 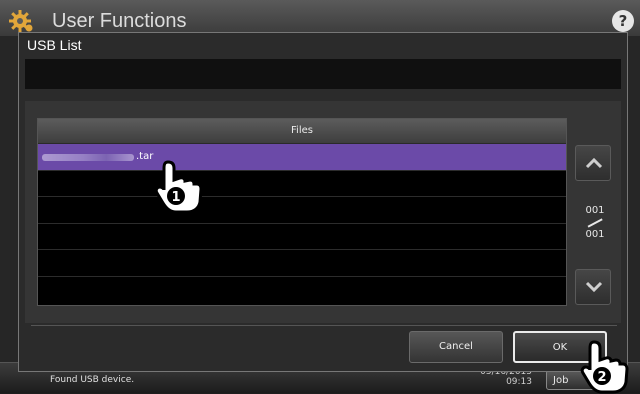 What do you see at coordinates (561, 380) in the screenshot?
I see `job-status-label: Job` at bounding box center [561, 380].